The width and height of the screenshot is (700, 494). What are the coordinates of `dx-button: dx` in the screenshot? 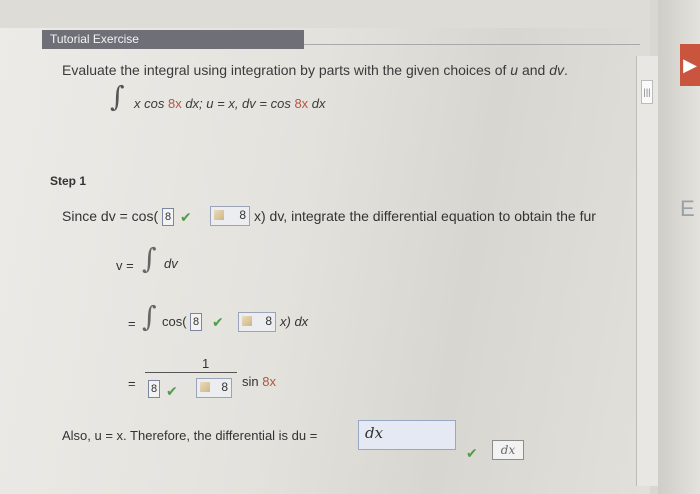 It's located at (508, 450).